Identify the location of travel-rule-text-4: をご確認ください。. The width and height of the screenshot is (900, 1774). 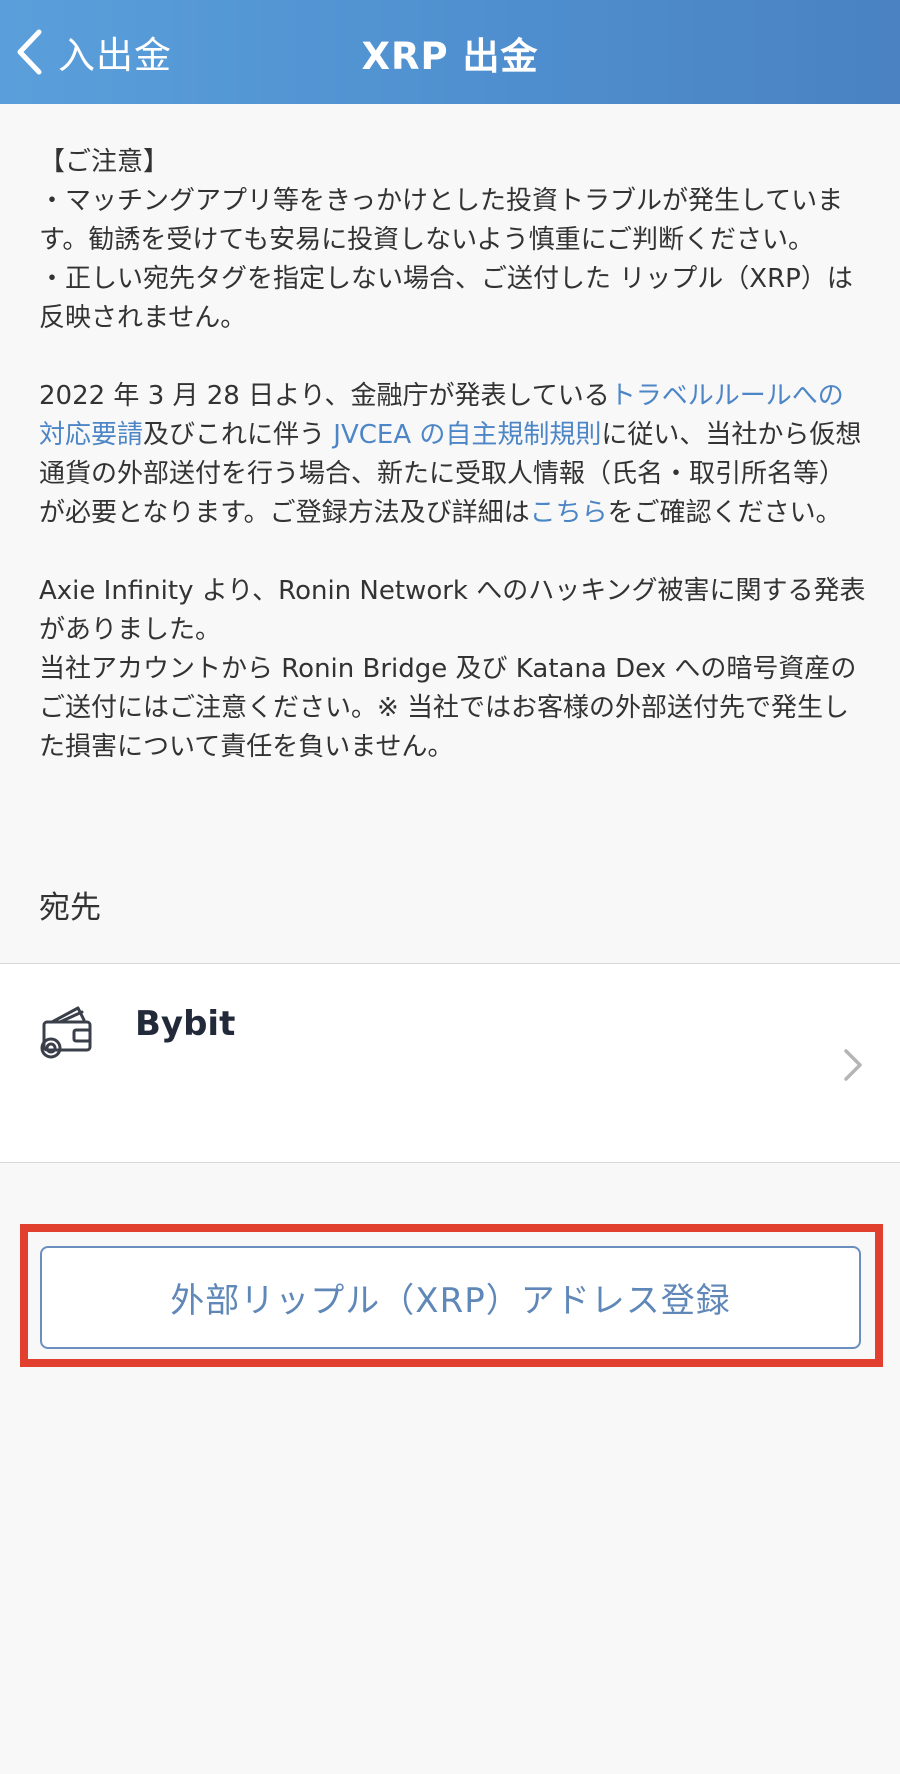
(724, 513).